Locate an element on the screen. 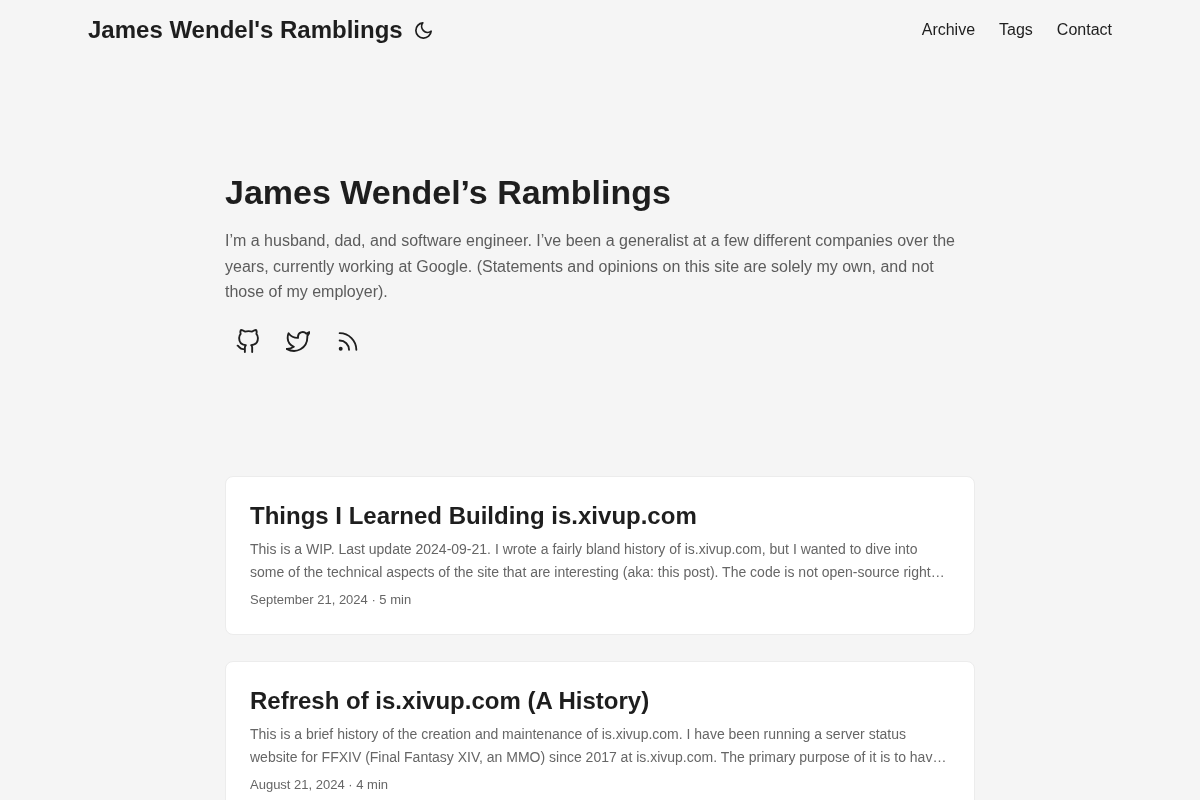  bird-icon is located at coordinates (298, 340).